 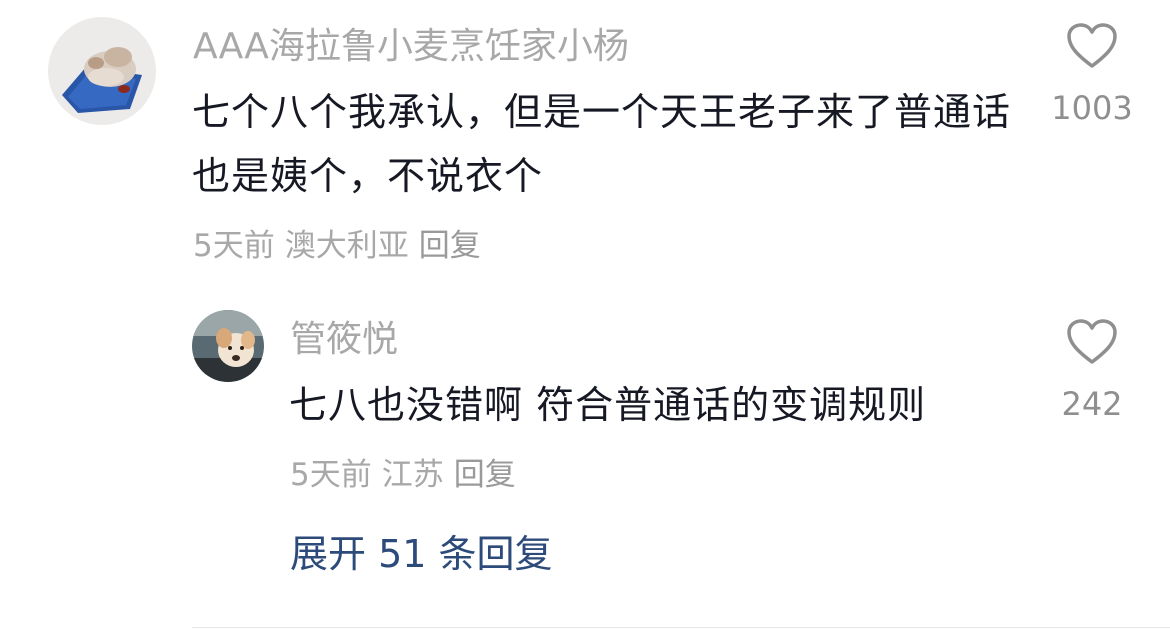 I want to click on reply-location: 江苏, so click(x=412, y=475).